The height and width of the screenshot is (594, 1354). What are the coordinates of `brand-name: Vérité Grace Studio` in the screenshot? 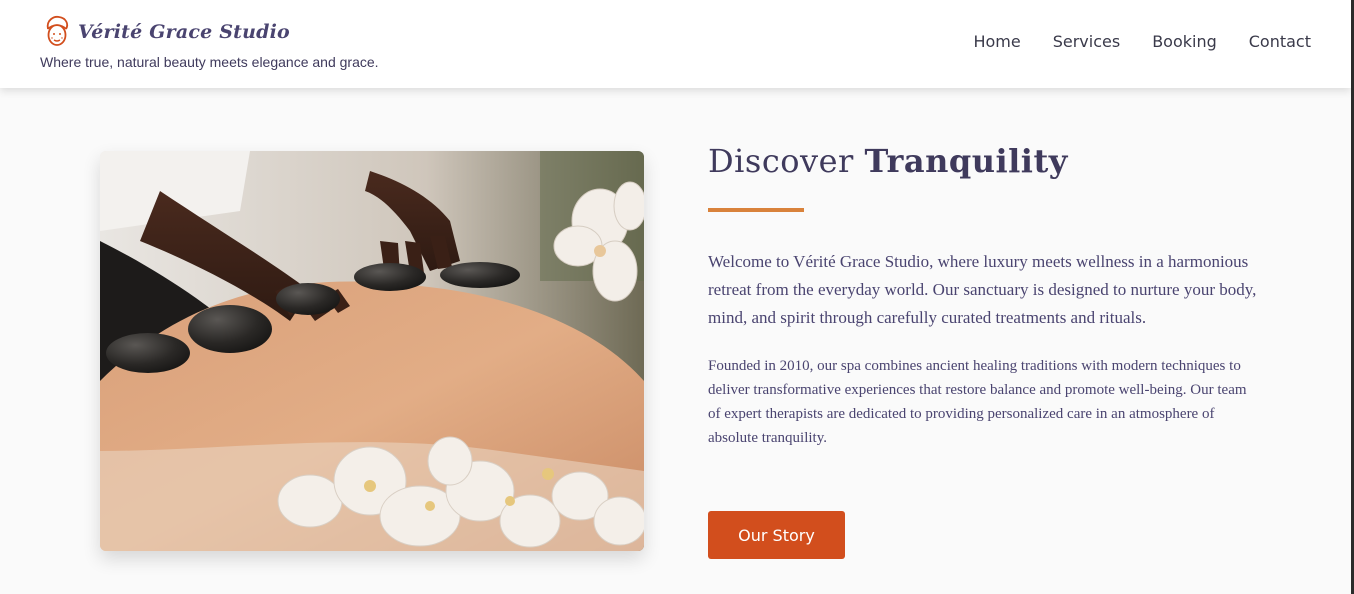 It's located at (184, 32).